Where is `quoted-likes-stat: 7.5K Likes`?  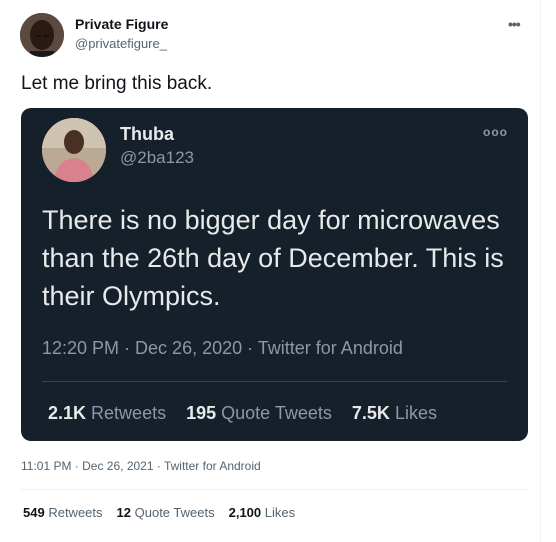 quoted-likes-stat: 7.5K Likes is located at coordinates (394, 413).